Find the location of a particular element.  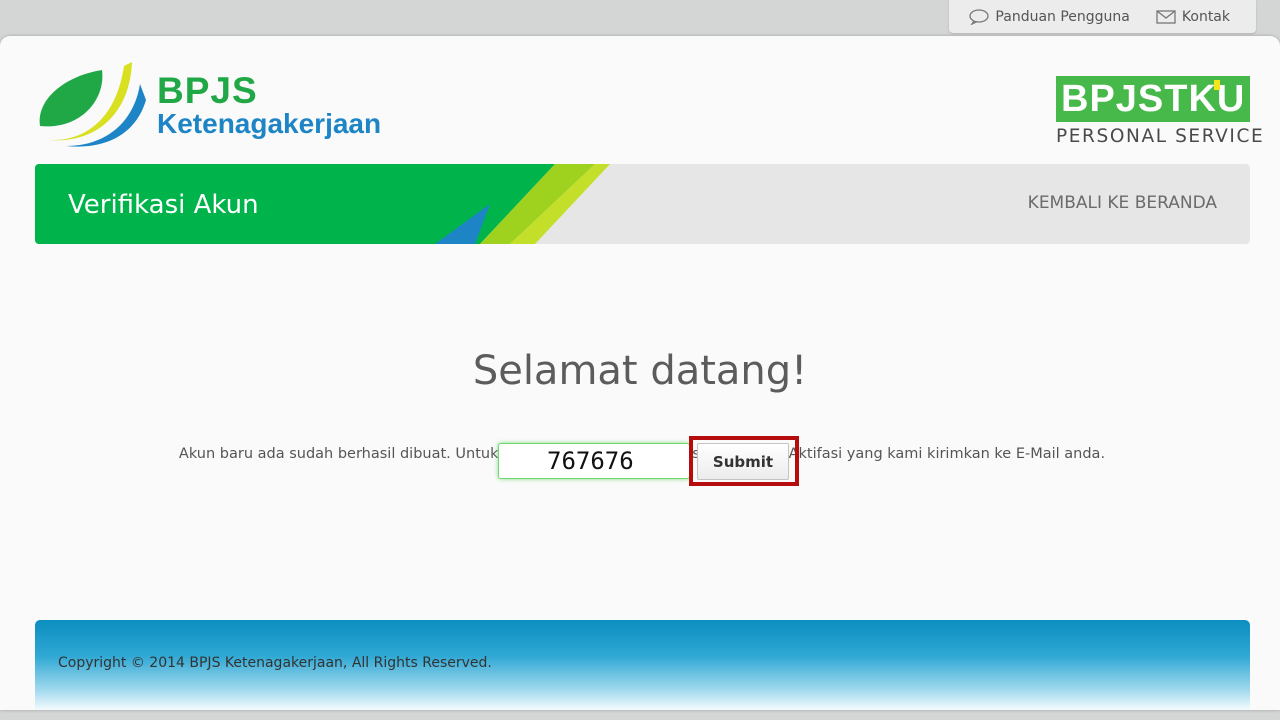

brand-subtitle: Ketenagakerjaan is located at coordinates (269, 123).